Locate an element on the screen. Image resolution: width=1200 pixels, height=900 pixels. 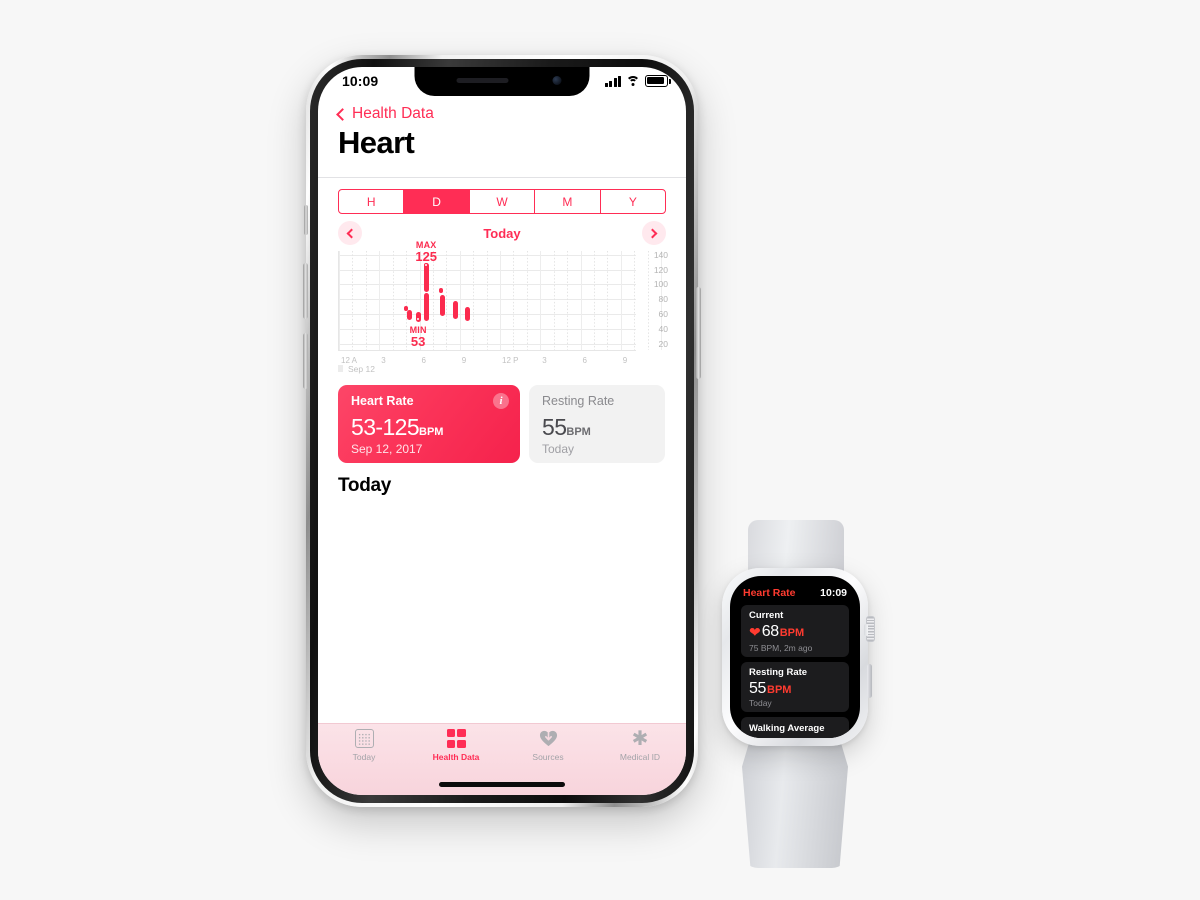
watch-time: 10:09 is located at coordinates (833, 593).